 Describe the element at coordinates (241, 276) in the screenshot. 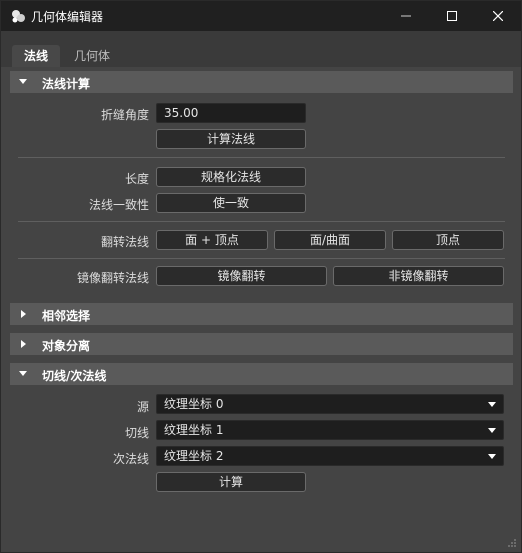

I see `mirror-flip-button: 镜像翻转` at that location.